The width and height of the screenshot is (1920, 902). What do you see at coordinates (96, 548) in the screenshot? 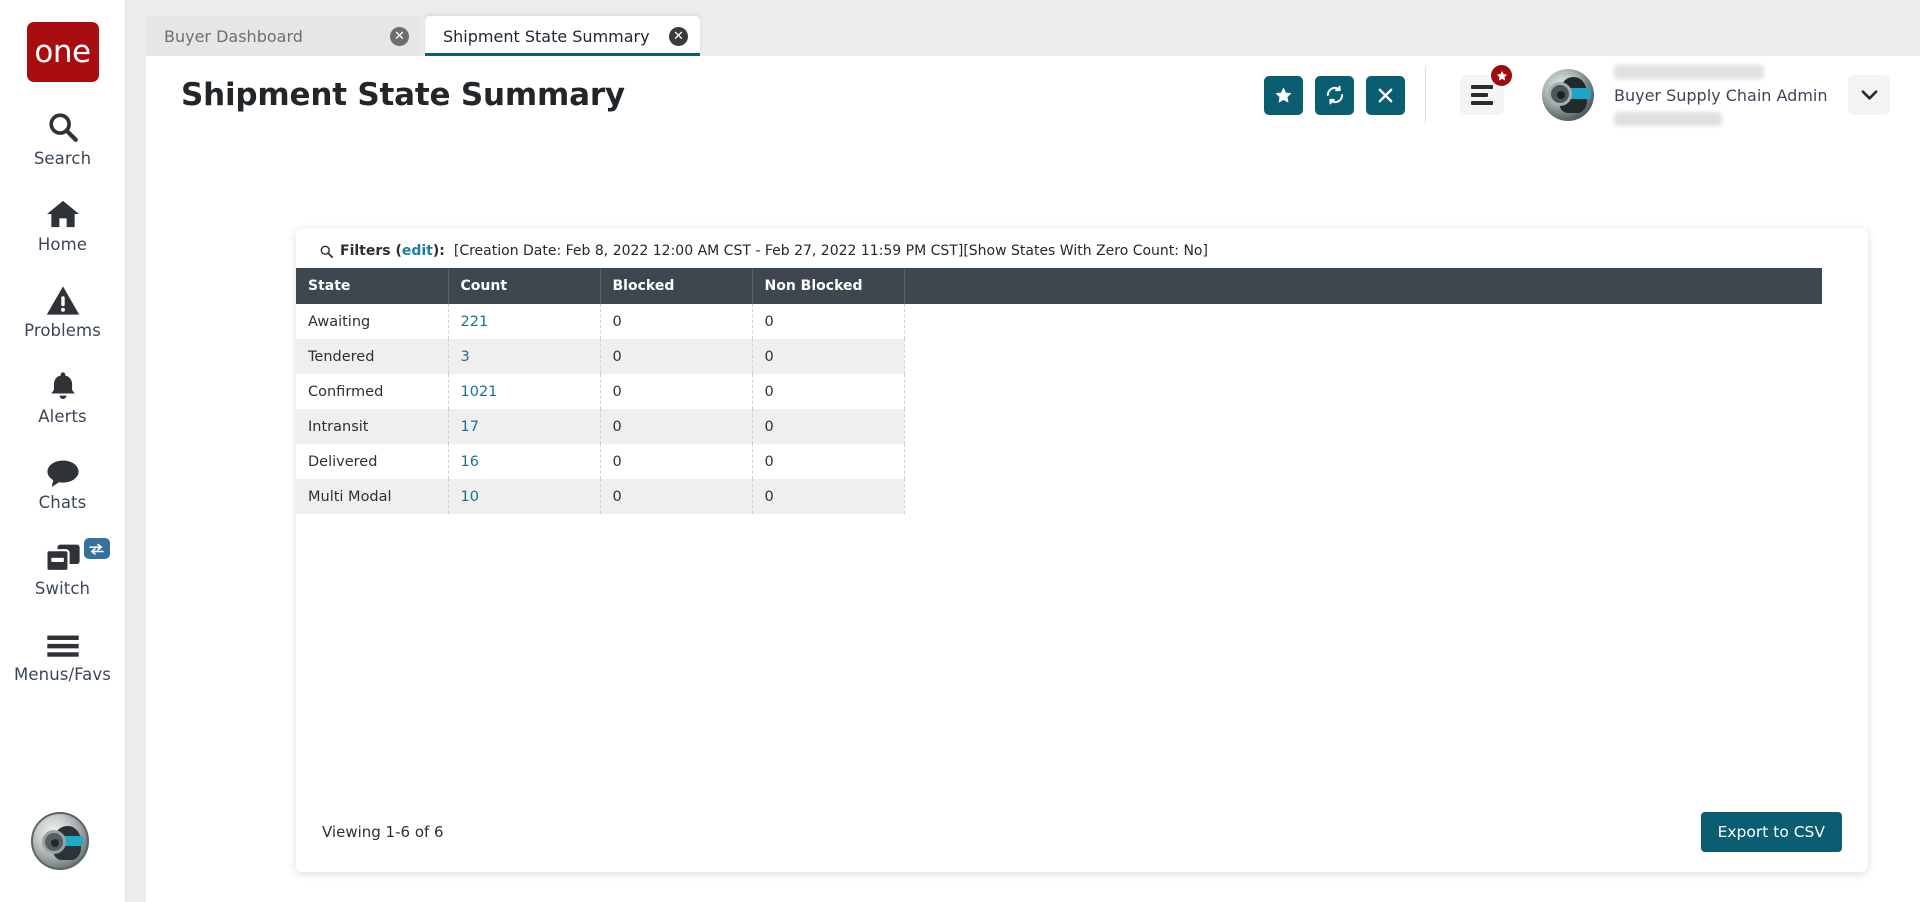
I see `swap-arrows-icon` at bounding box center [96, 548].